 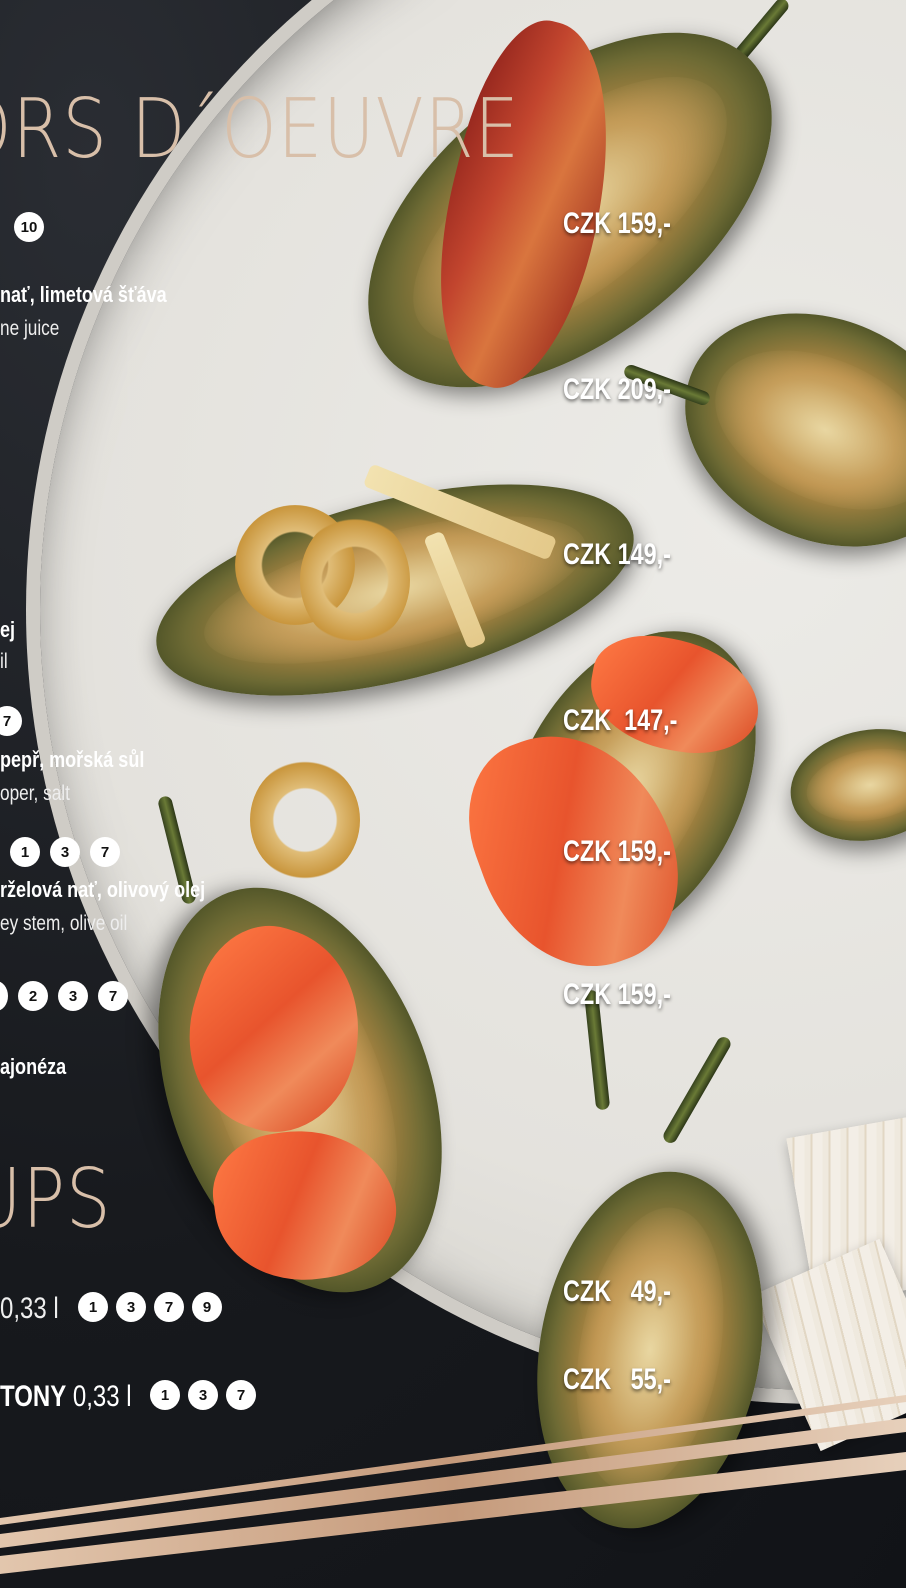 What do you see at coordinates (260, 129) in the screenshot?
I see `section-title-hors-doeuvre: ORS D´OEUVRE` at bounding box center [260, 129].